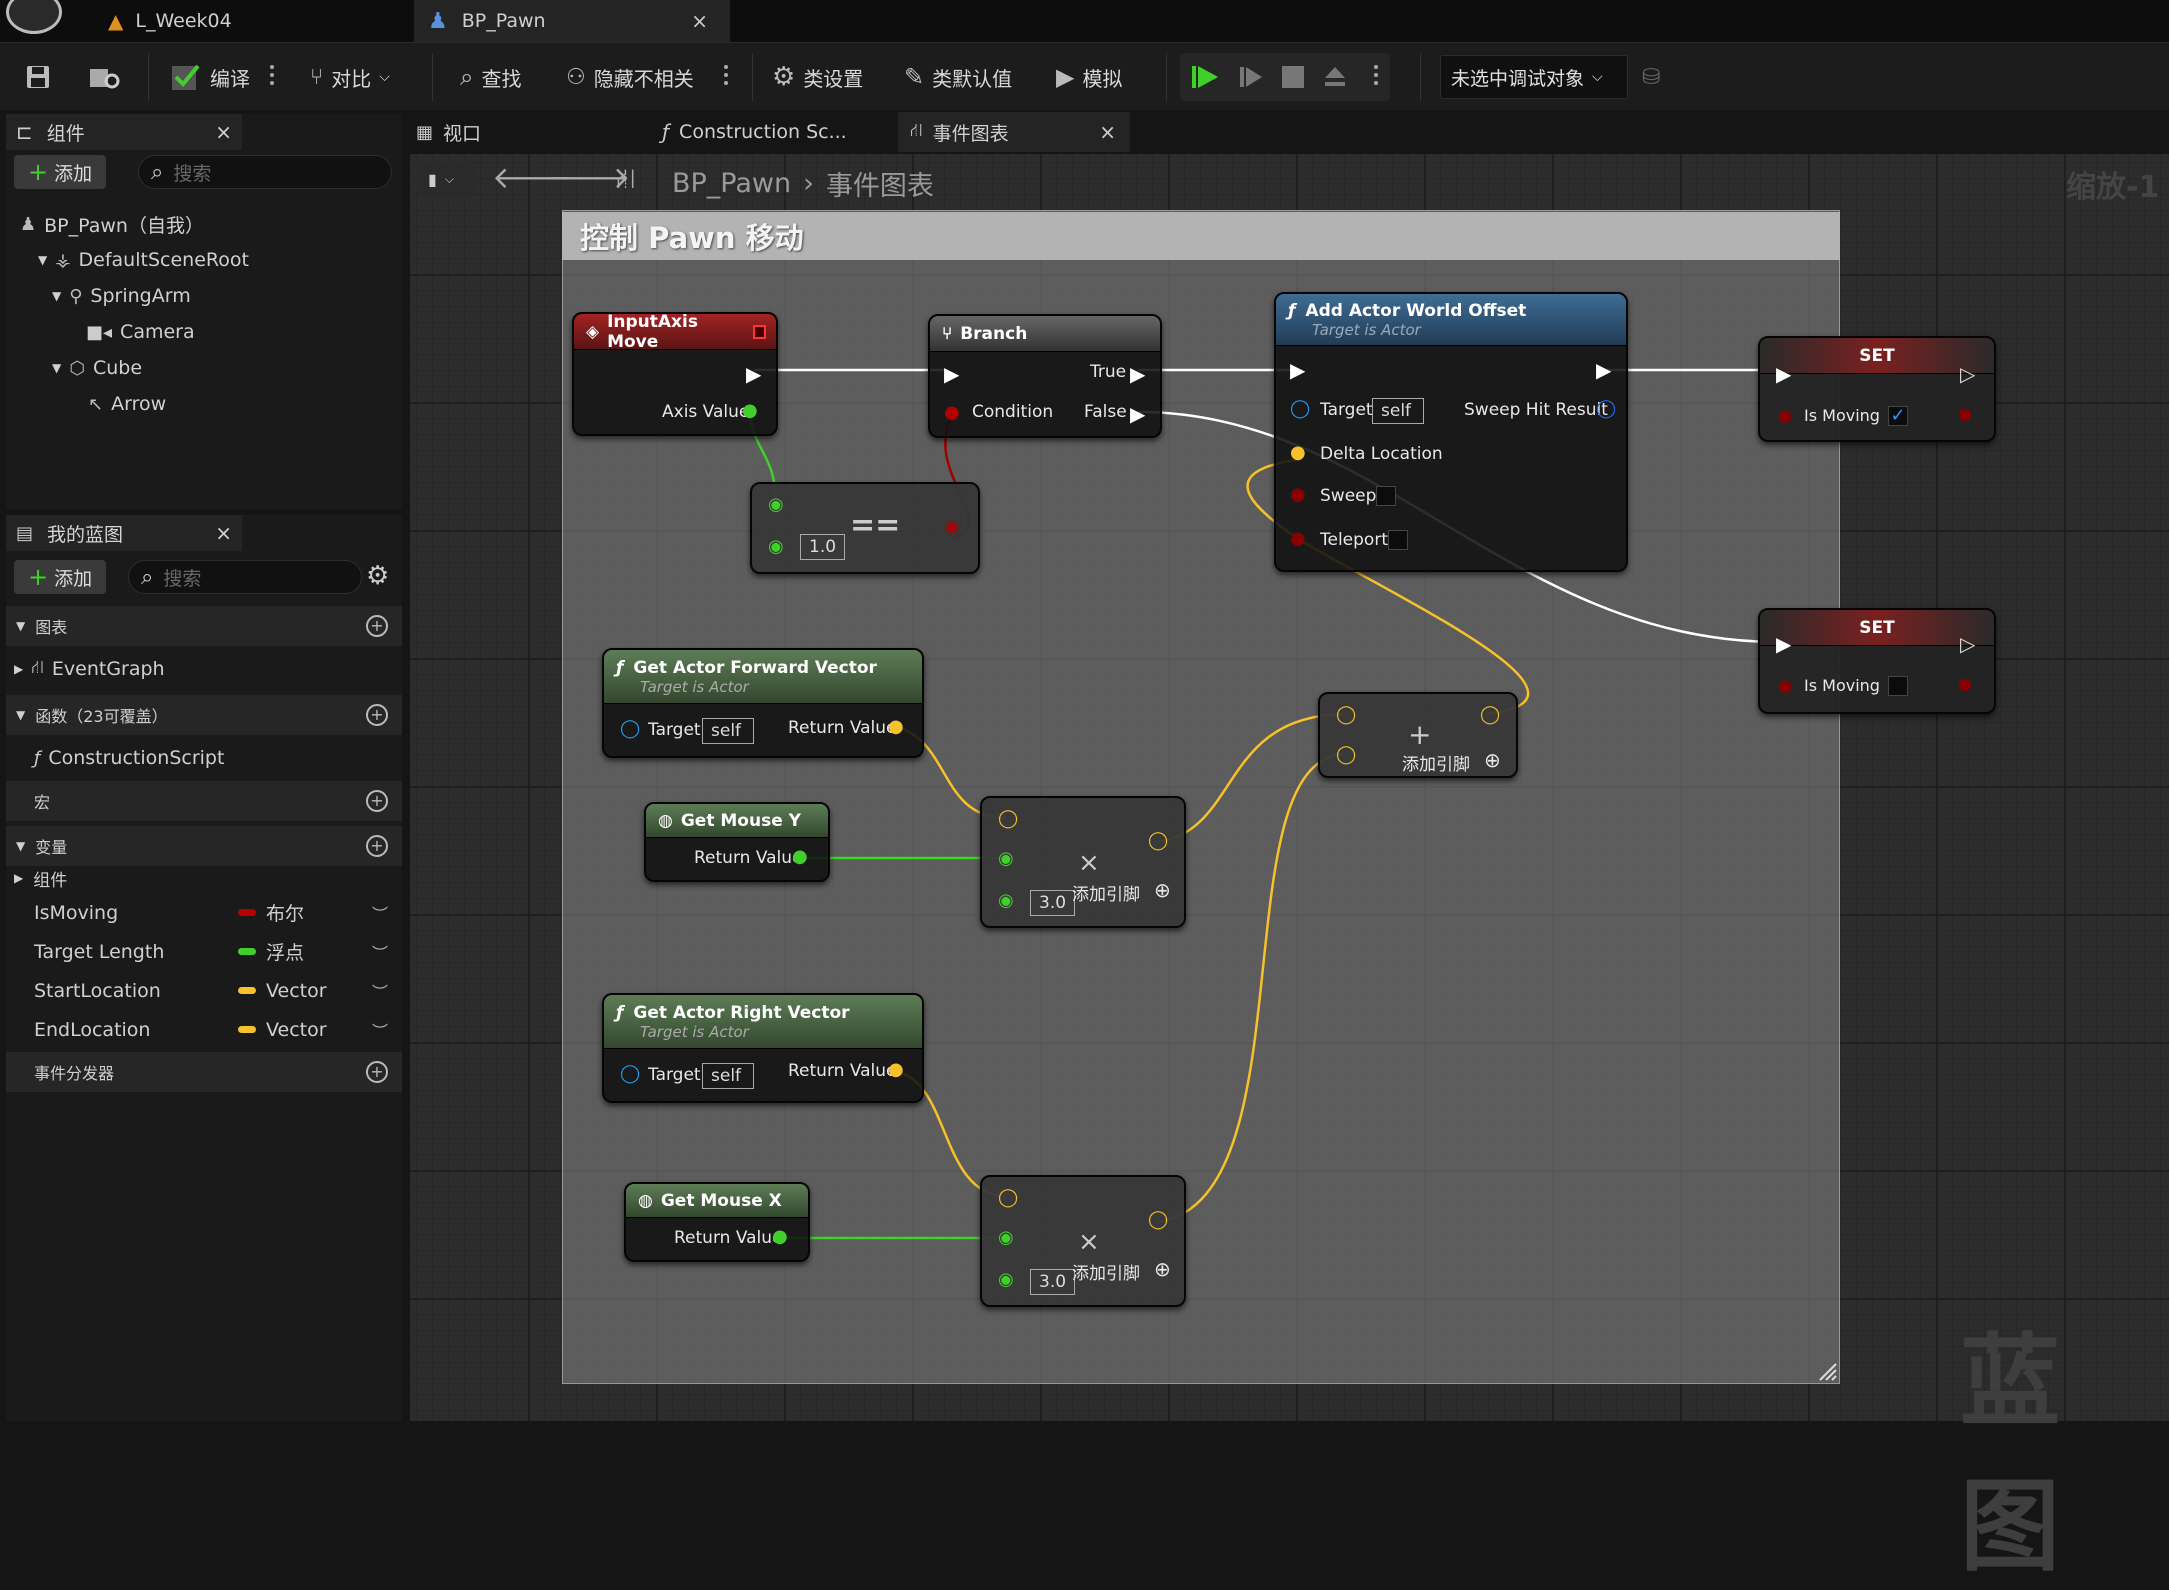 The image size is (2169, 1590). Describe the element at coordinates (1877, 661) in the screenshot. I see `node-set-is-moving-false: SET ▶ ▷ ● Is Moving ●` at that location.